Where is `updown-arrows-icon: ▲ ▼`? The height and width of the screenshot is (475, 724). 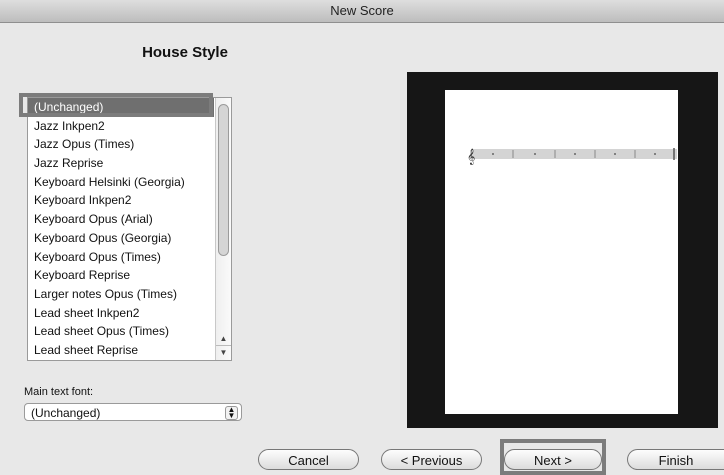 updown-arrows-icon: ▲ ▼ is located at coordinates (231, 413).